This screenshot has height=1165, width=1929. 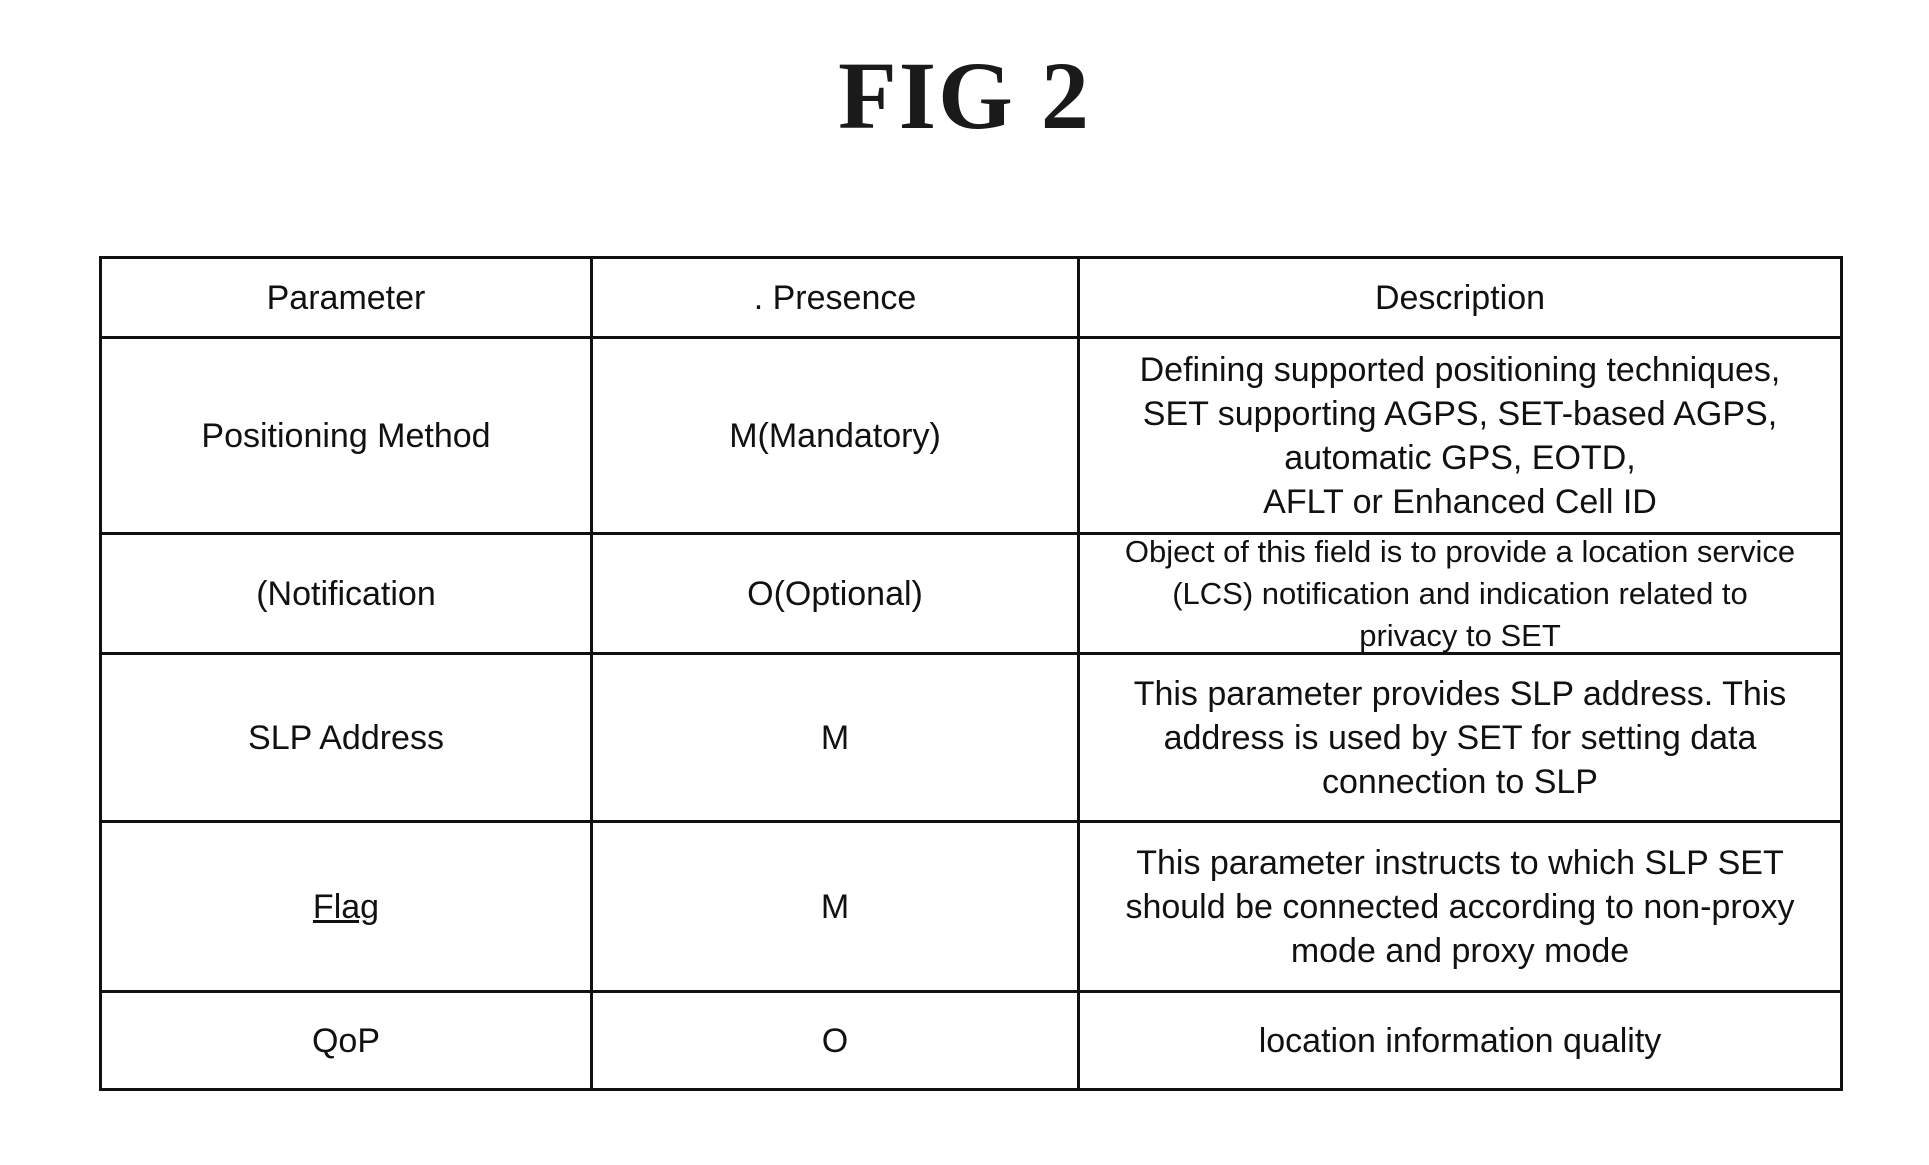 What do you see at coordinates (1460, 297) in the screenshot?
I see `header-description: Description` at bounding box center [1460, 297].